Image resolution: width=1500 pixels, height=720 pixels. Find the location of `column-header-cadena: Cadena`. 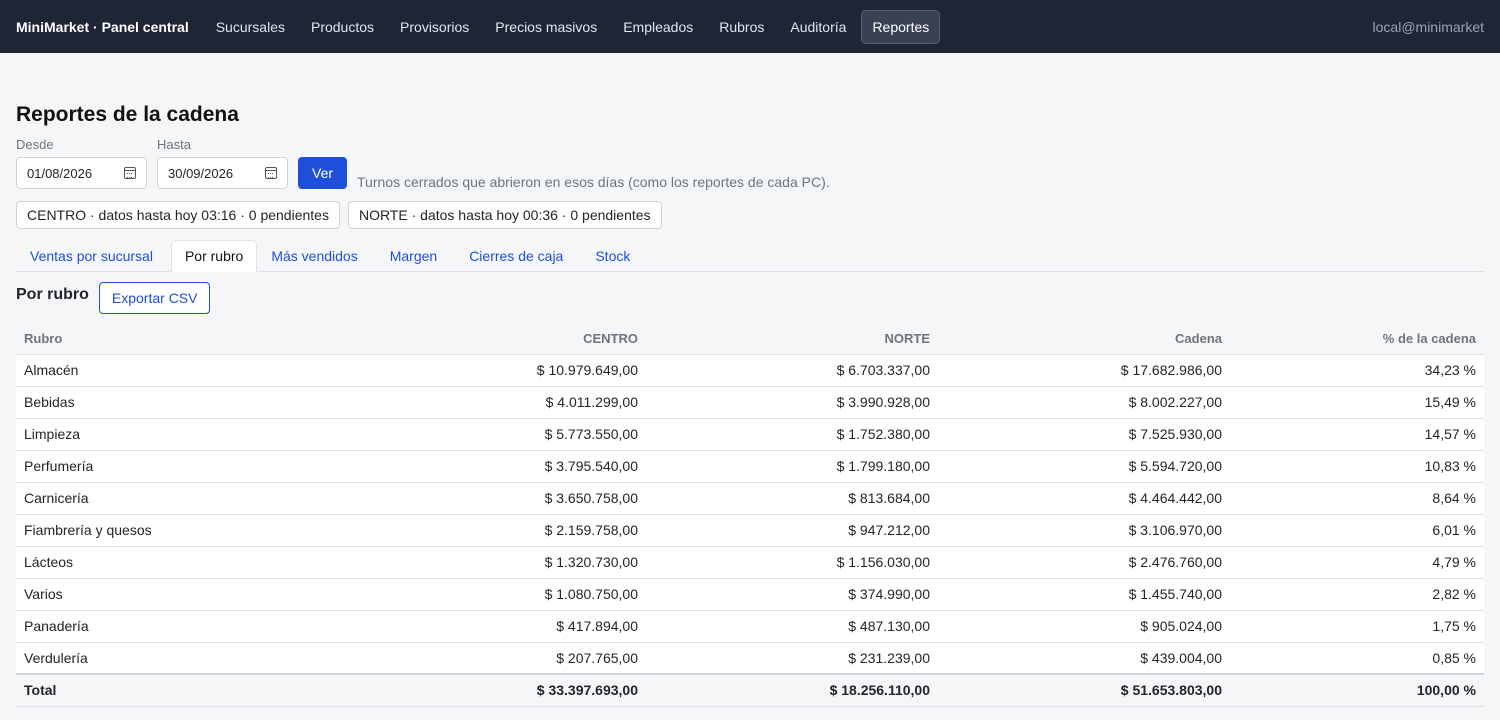

column-header-cadena: Cadena is located at coordinates (1084, 339).